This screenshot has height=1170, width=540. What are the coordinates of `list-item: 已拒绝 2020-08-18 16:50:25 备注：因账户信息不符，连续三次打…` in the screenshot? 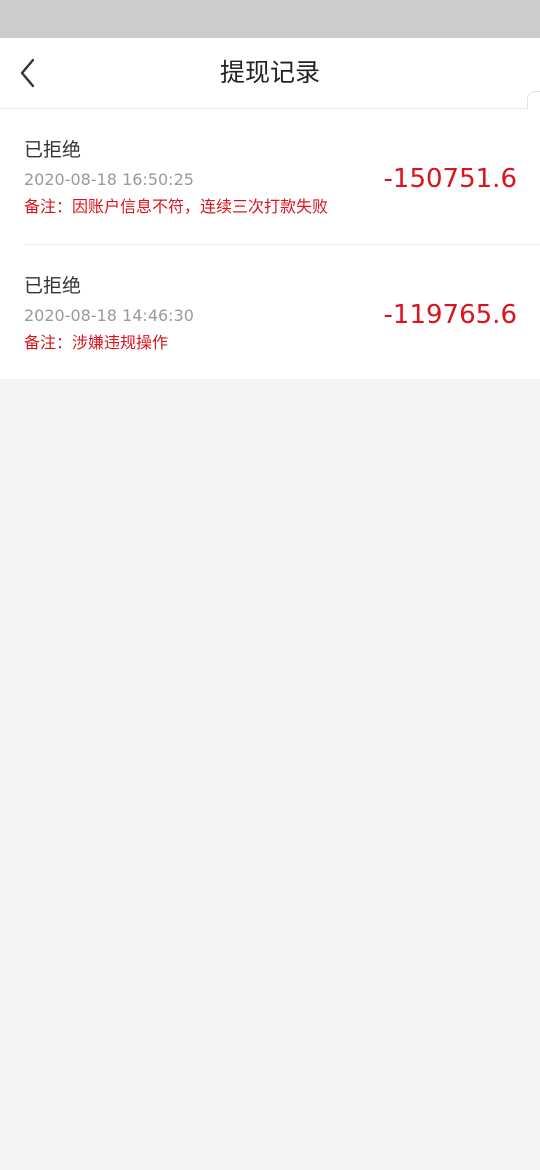 It's located at (282, 176).